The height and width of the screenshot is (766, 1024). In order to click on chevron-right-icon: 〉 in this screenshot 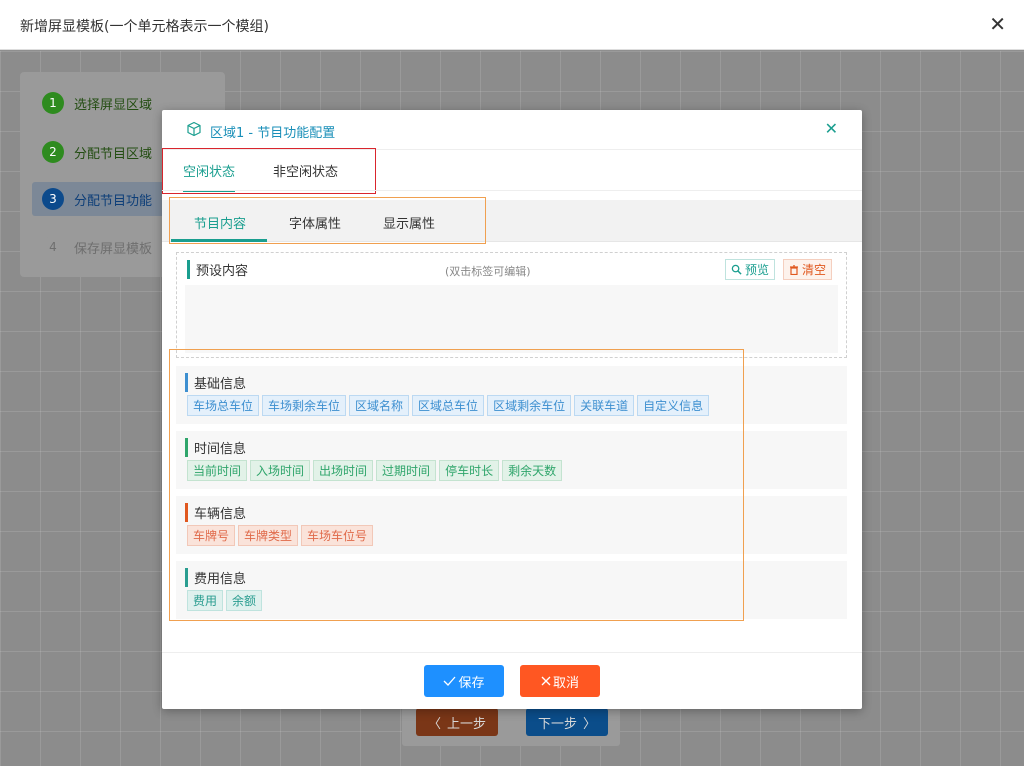, I will do `click(590, 724)`.